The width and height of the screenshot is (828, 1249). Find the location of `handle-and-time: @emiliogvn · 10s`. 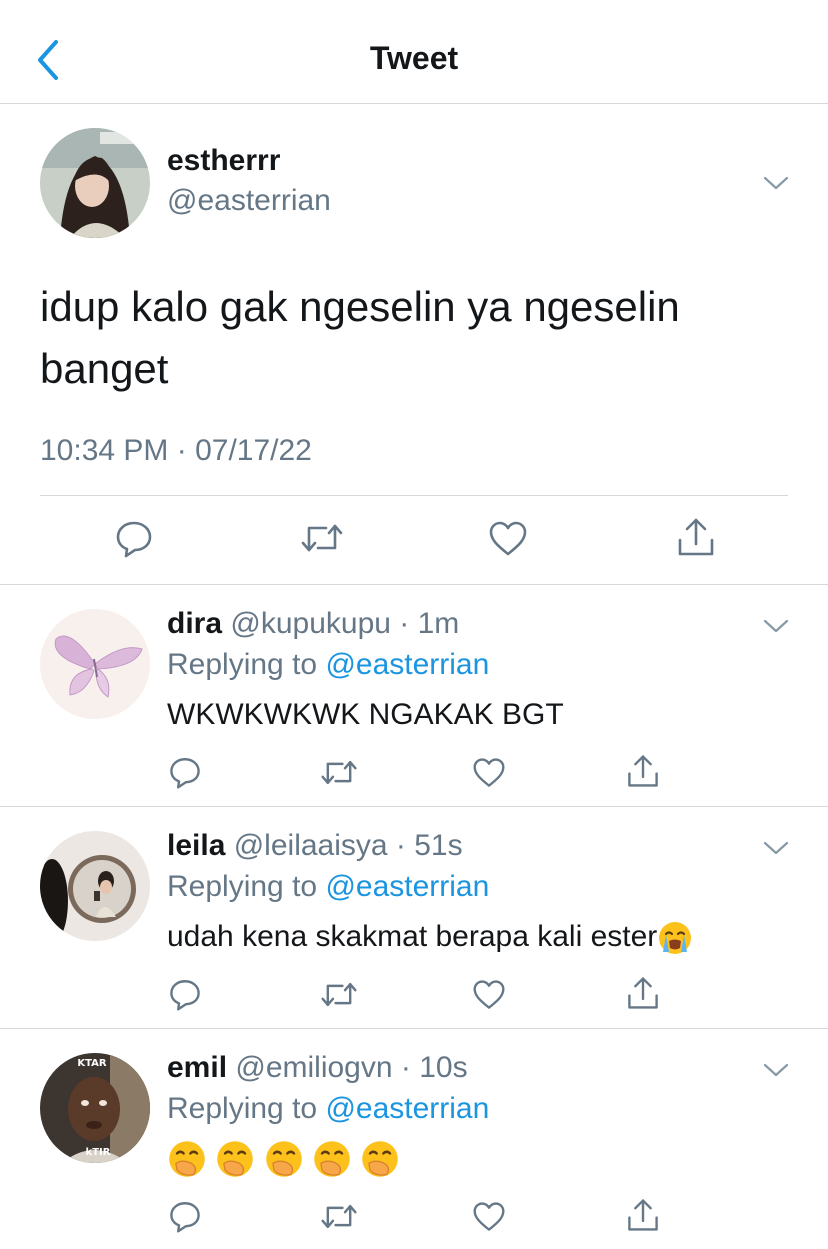

handle-and-time: @emiliogvn · 10s is located at coordinates (351, 1067).